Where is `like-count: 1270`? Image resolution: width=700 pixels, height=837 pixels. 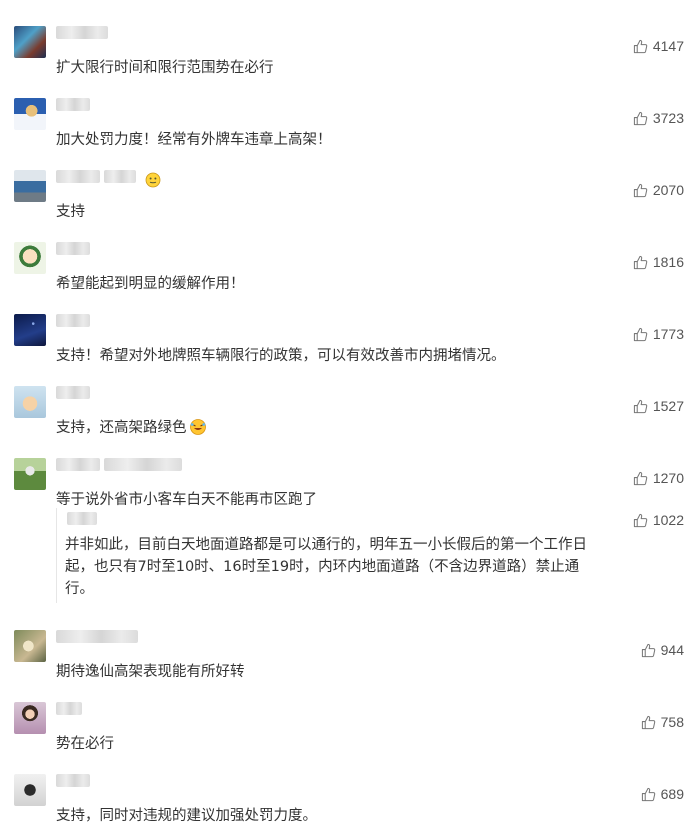
like-count: 1270 is located at coordinates (668, 478).